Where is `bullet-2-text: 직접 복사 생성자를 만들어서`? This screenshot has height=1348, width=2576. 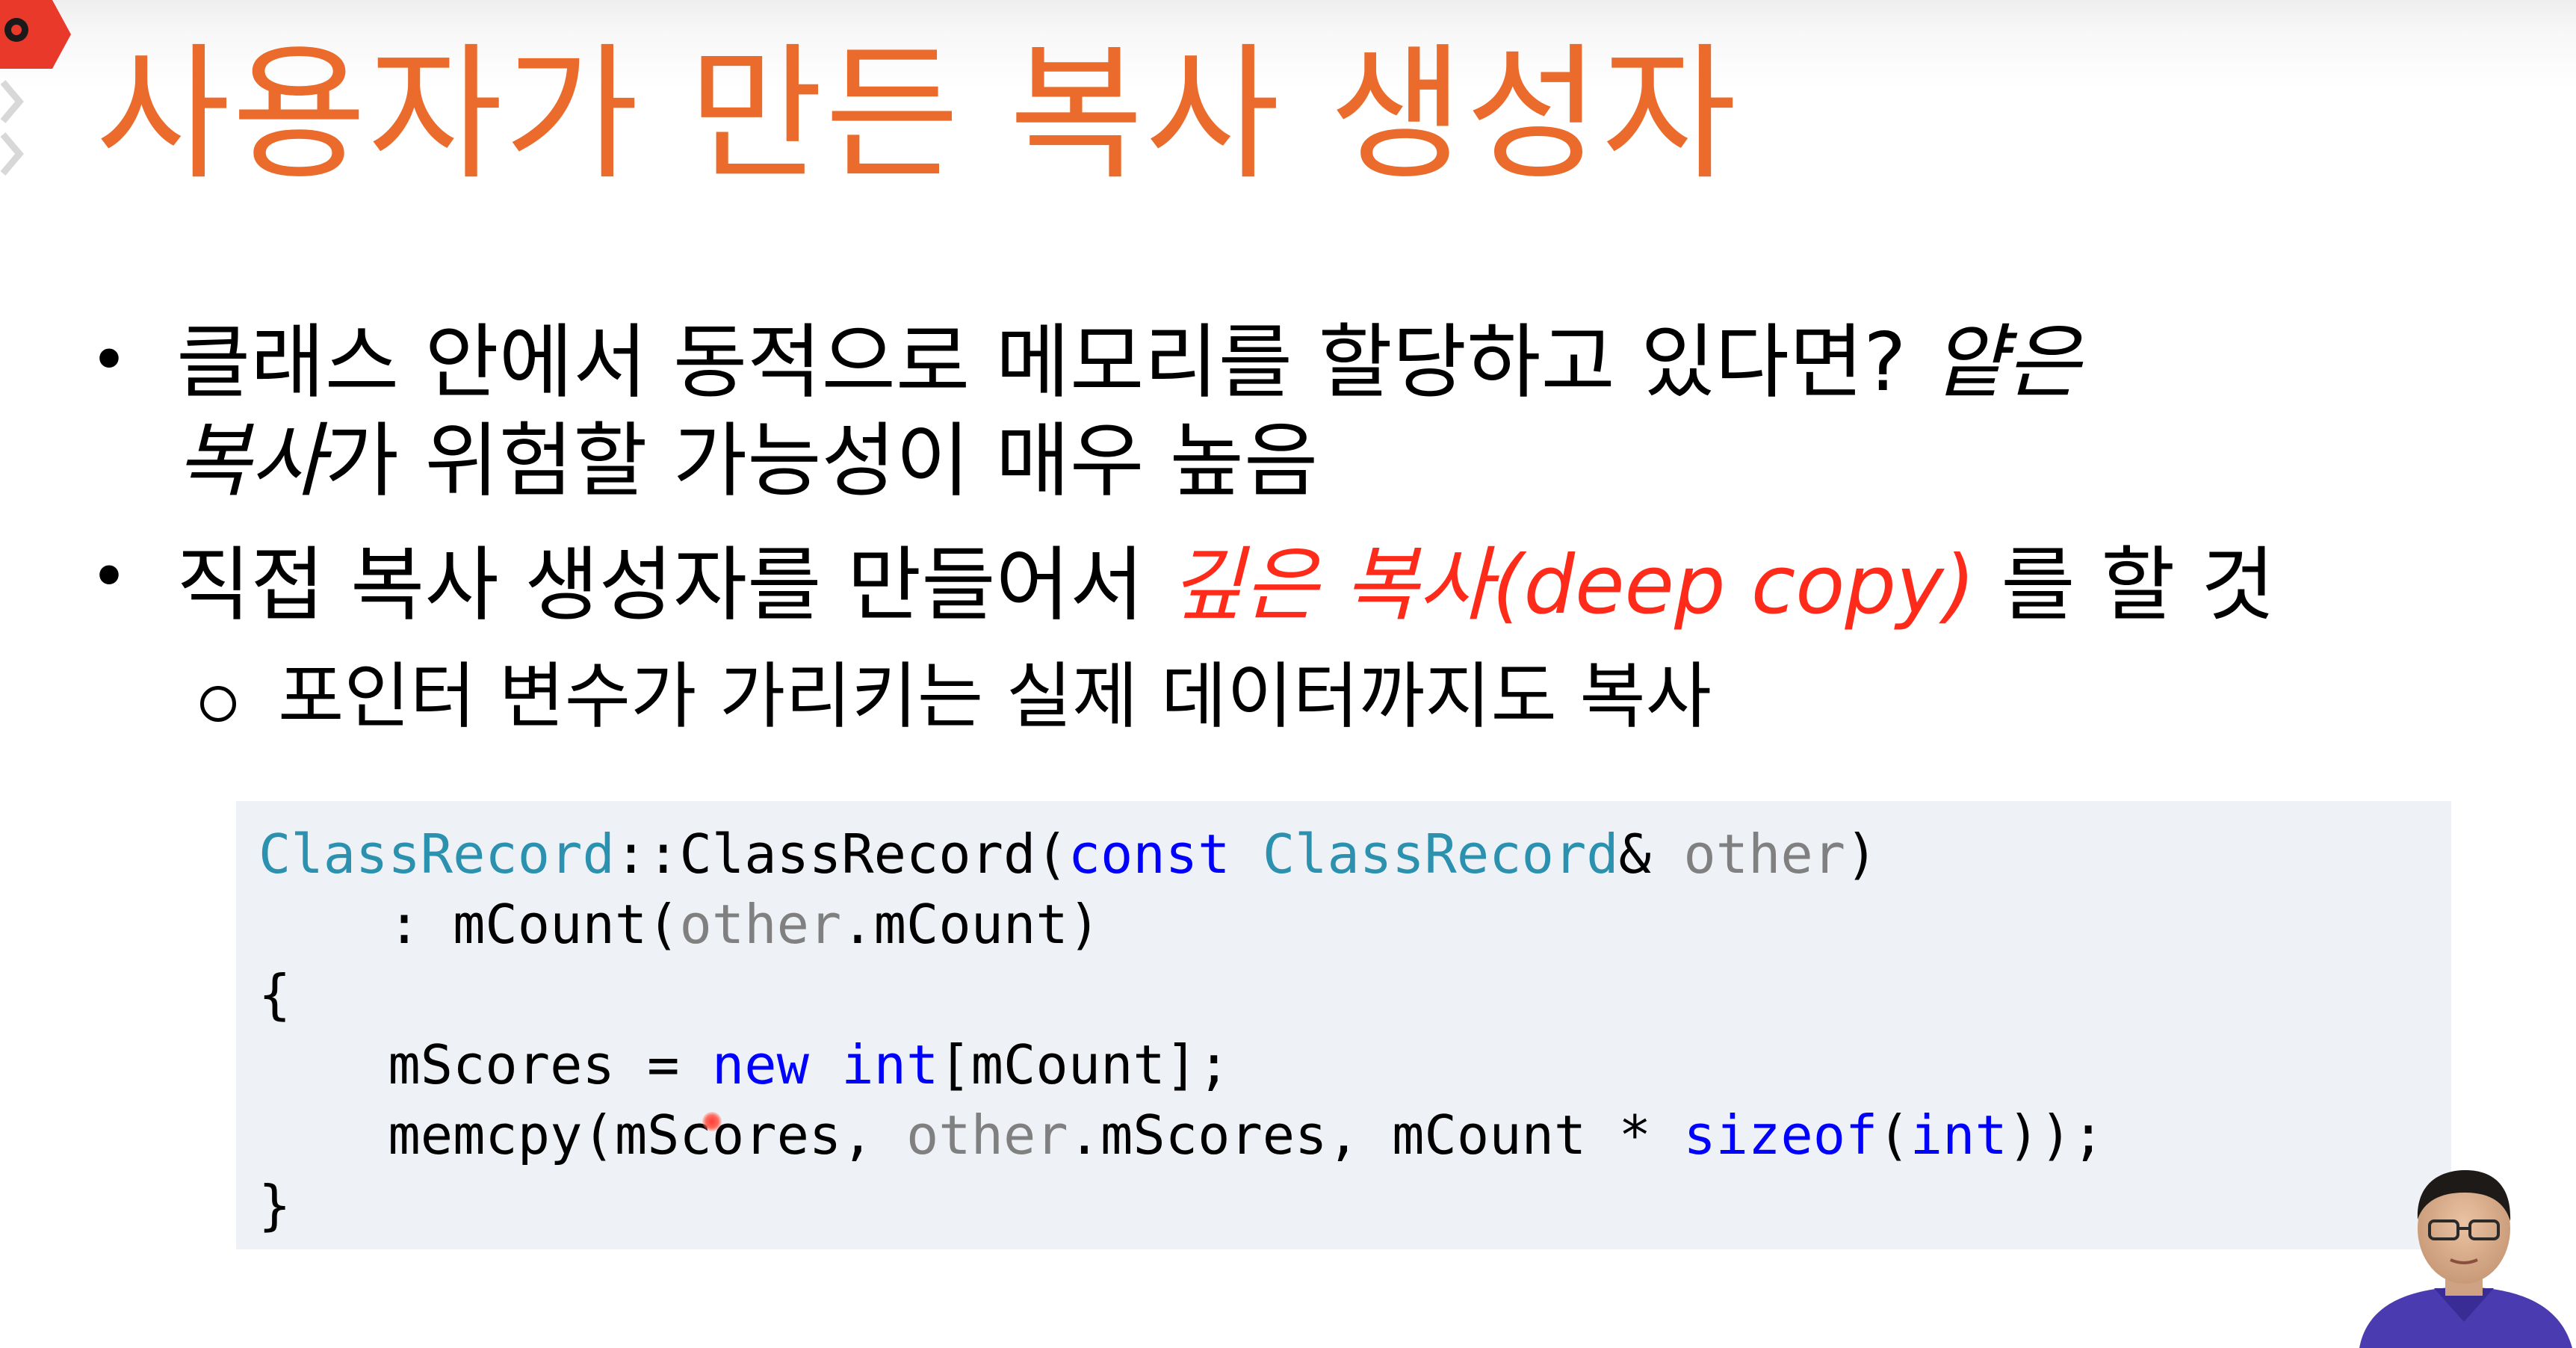 bullet-2-text: 직접 복사 생성자를 만들어서 is located at coordinates (673, 585).